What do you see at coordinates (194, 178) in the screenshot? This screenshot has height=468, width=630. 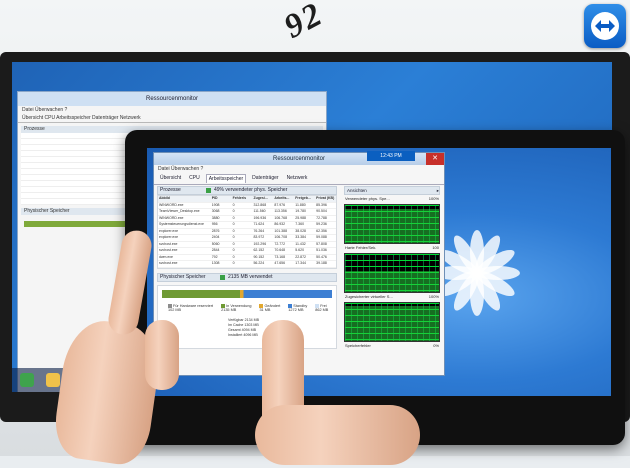 I see `tab-cpu: CPU` at bounding box center [194, 178].